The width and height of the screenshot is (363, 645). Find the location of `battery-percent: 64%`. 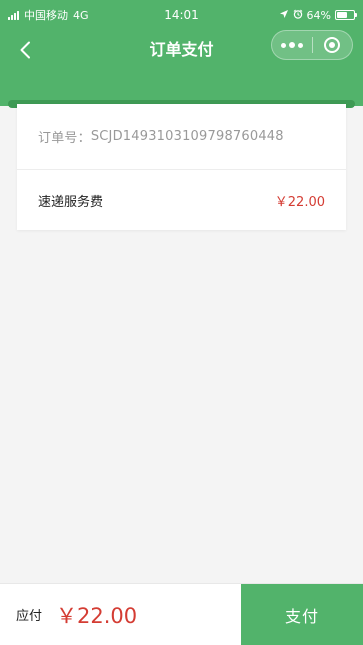

battery-percent: 64% is located at coordinates (318, 15).